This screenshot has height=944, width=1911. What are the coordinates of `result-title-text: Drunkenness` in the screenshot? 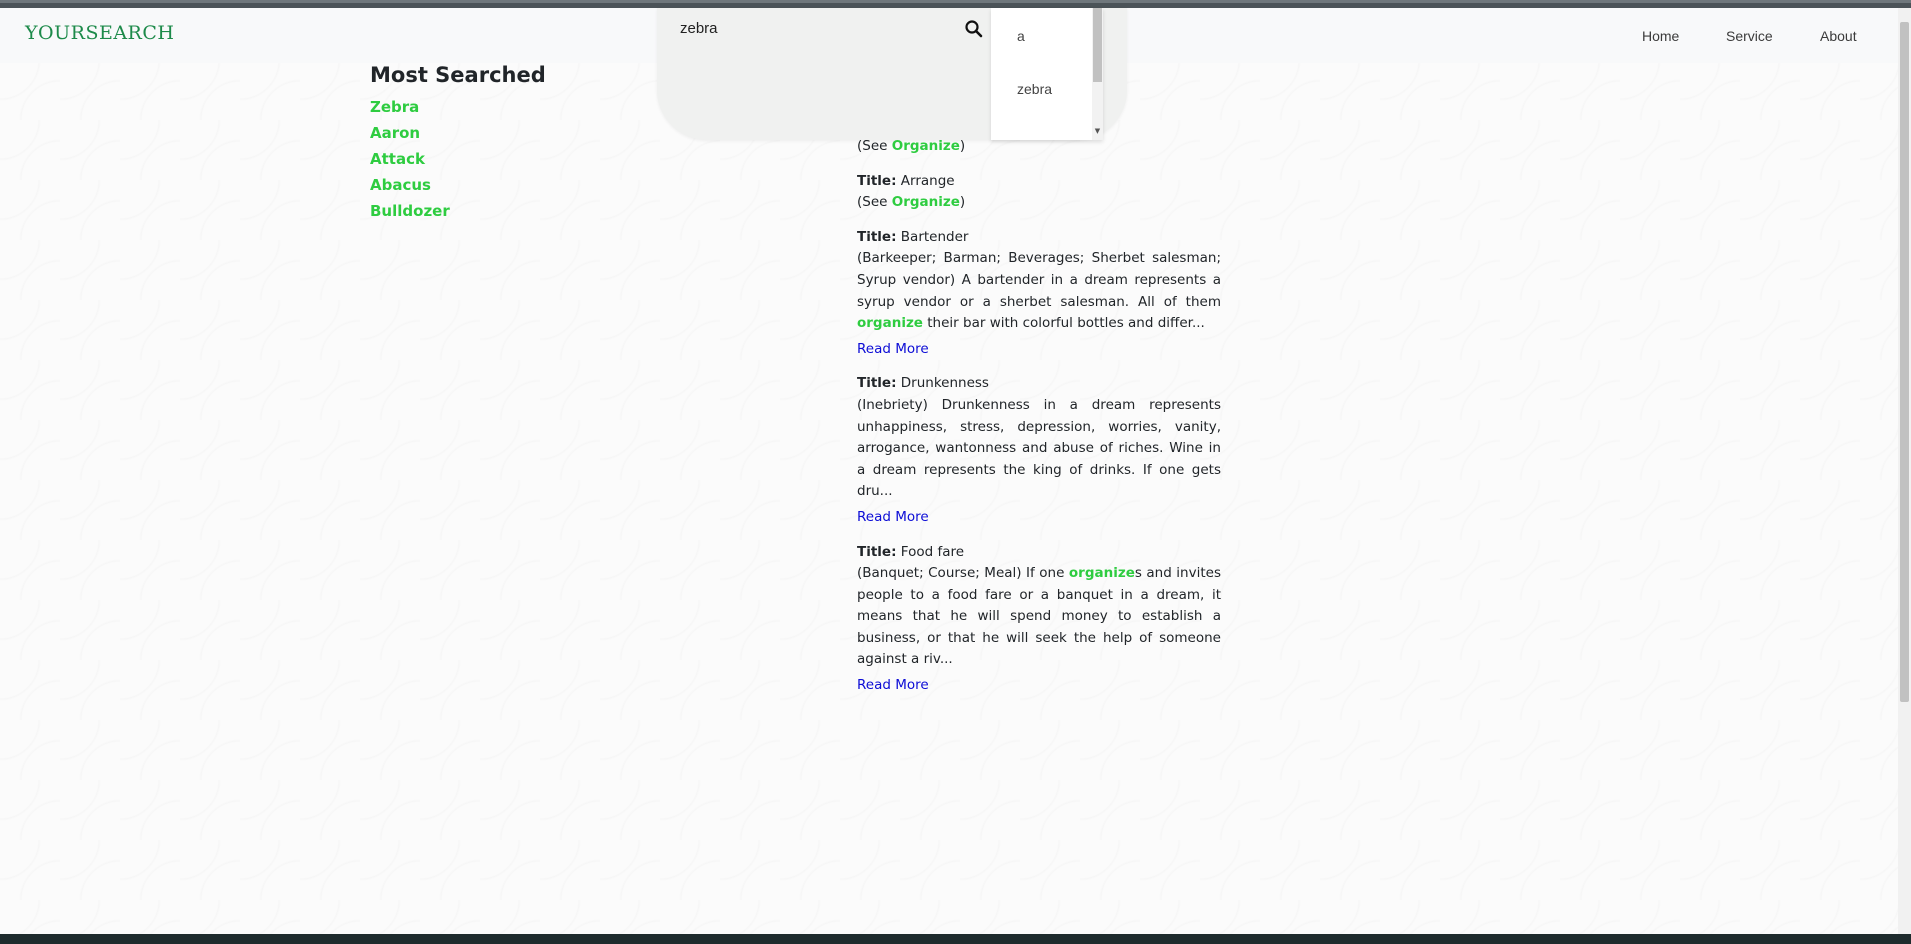 It's located at (944, 383).